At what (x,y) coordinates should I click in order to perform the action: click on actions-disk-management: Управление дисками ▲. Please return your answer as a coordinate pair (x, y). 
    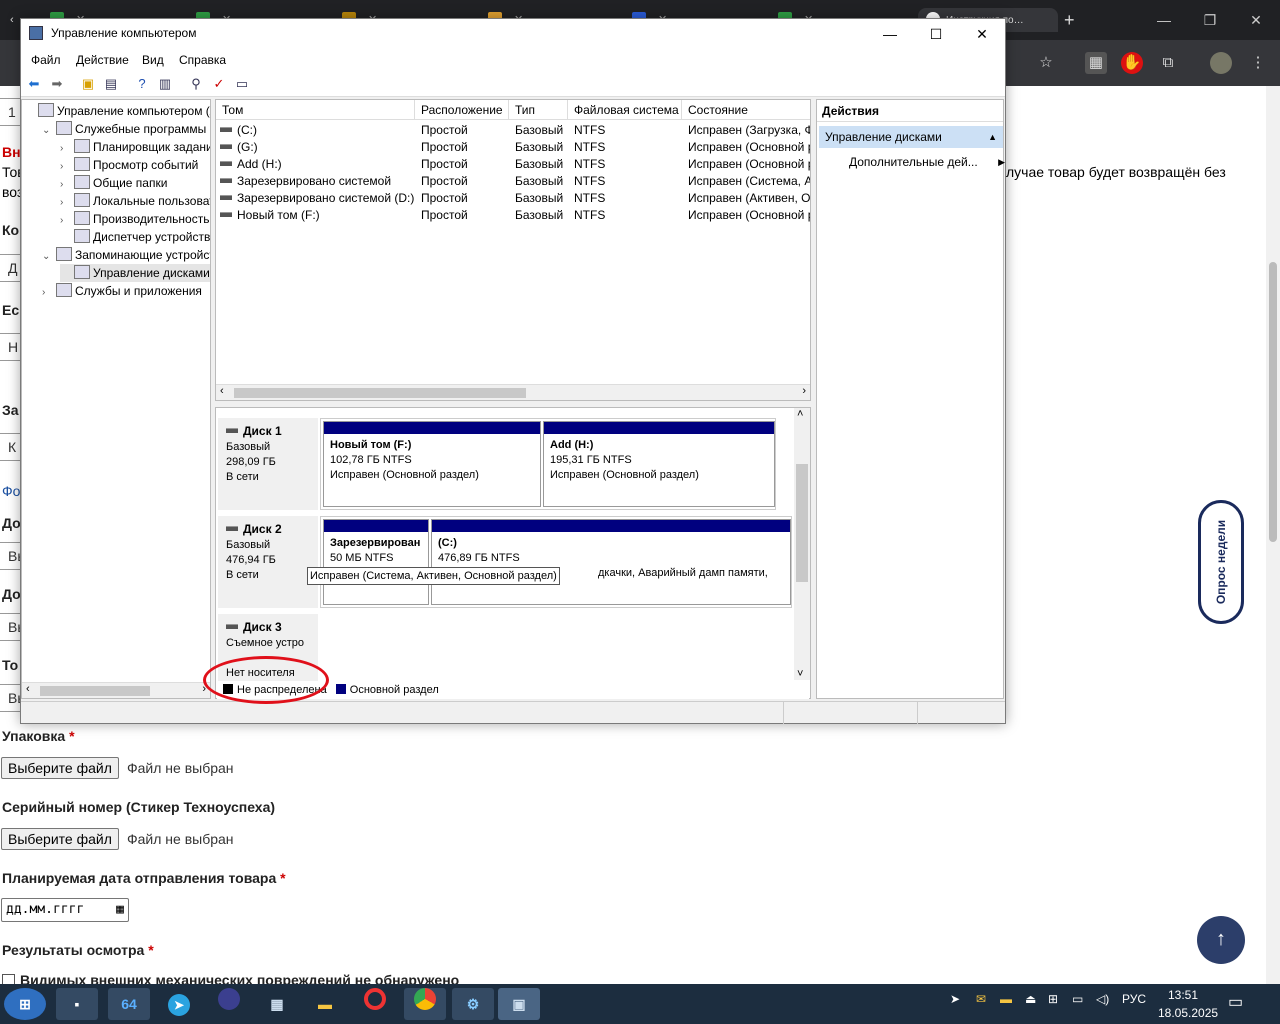
    Looking at the image, I should click on (911, 137).